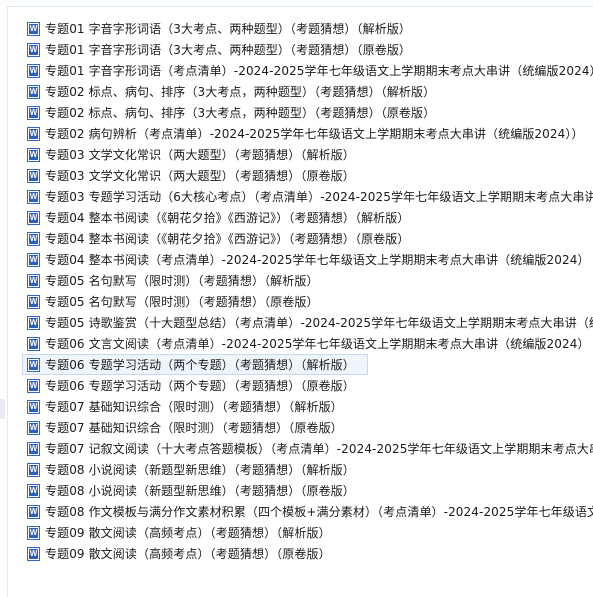 This screenshot has width=593, height=597. I want to click on file-item: 专题01 字音字形词语（3大考点、两种题型）（考题猜想）（解析版）, so click(307, 28).